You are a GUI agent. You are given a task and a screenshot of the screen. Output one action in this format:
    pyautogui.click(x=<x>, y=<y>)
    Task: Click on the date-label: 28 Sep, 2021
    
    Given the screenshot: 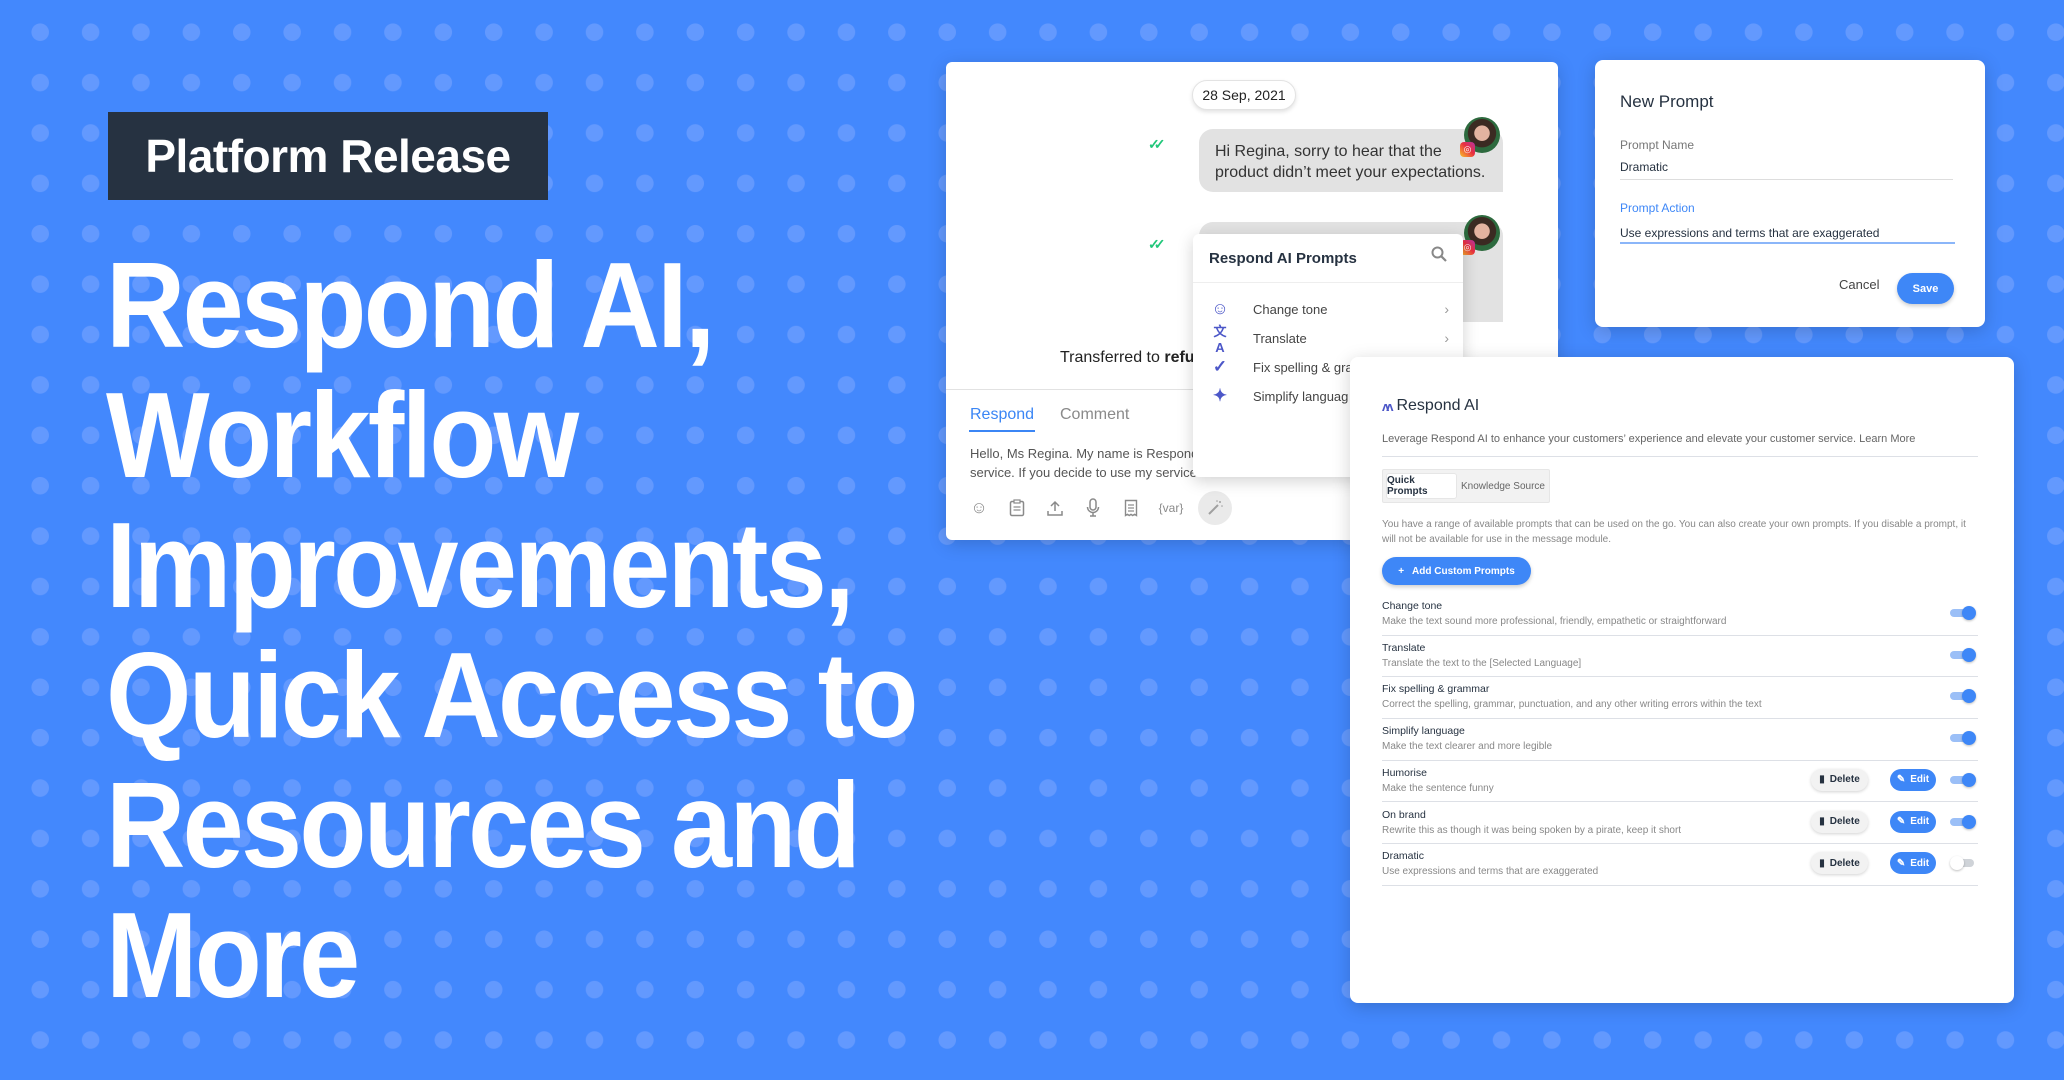 What is the action you would take?
    pyautogui.click(x=1244, y=95)
    